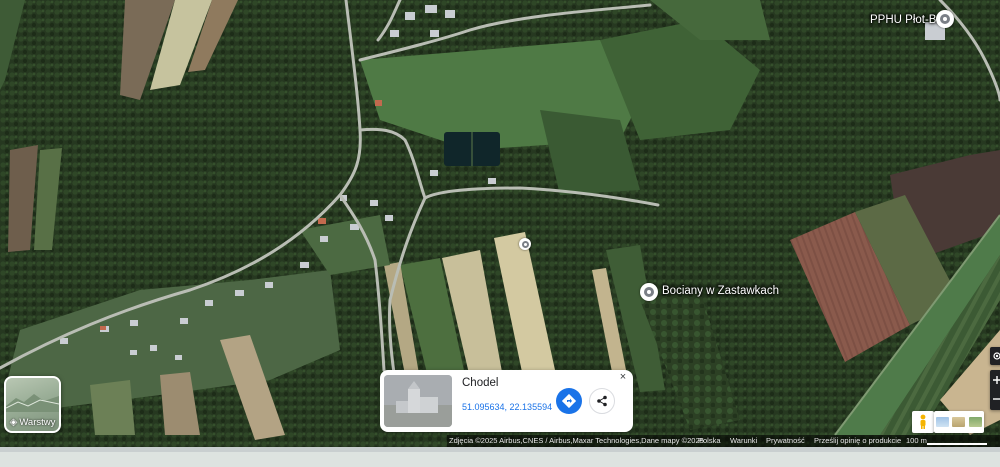  I want to click on business-label: PPHU Płot-Bet, so click(908, 20).